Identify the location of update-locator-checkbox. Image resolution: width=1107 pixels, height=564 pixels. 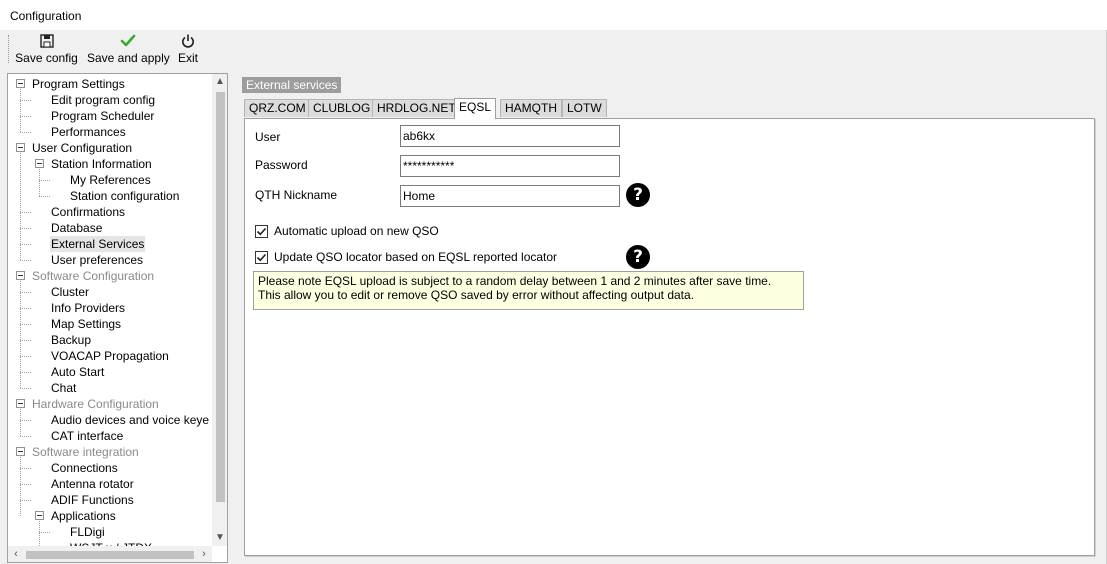
(261, 257).